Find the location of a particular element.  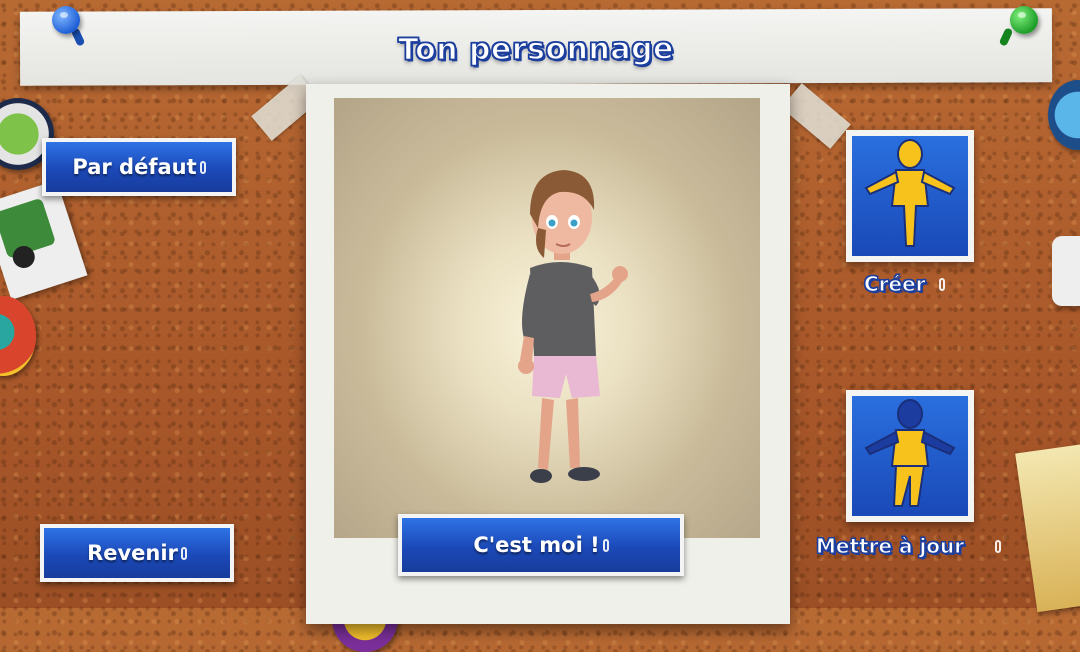

update-card is located at coordinates (910, 456).